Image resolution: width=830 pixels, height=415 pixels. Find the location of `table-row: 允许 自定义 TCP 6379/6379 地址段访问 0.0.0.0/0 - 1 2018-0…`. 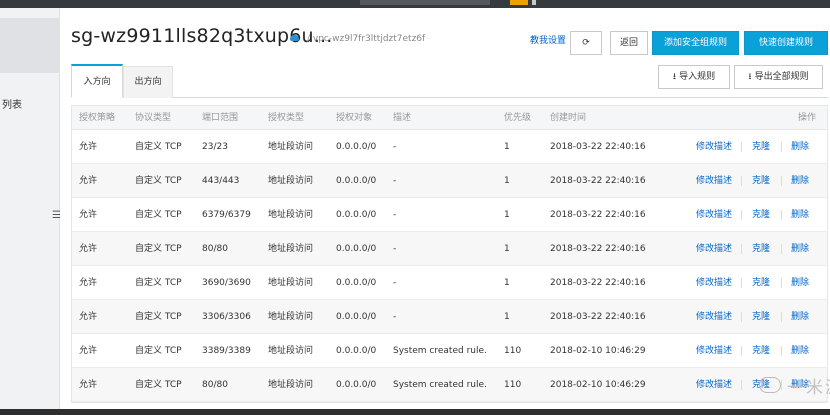

table-row: 允许 自定义 TCP 6379/6379 地址段访问 0.0.0.0/0 - 1 2018-0… is located at coordinates (449, 215).